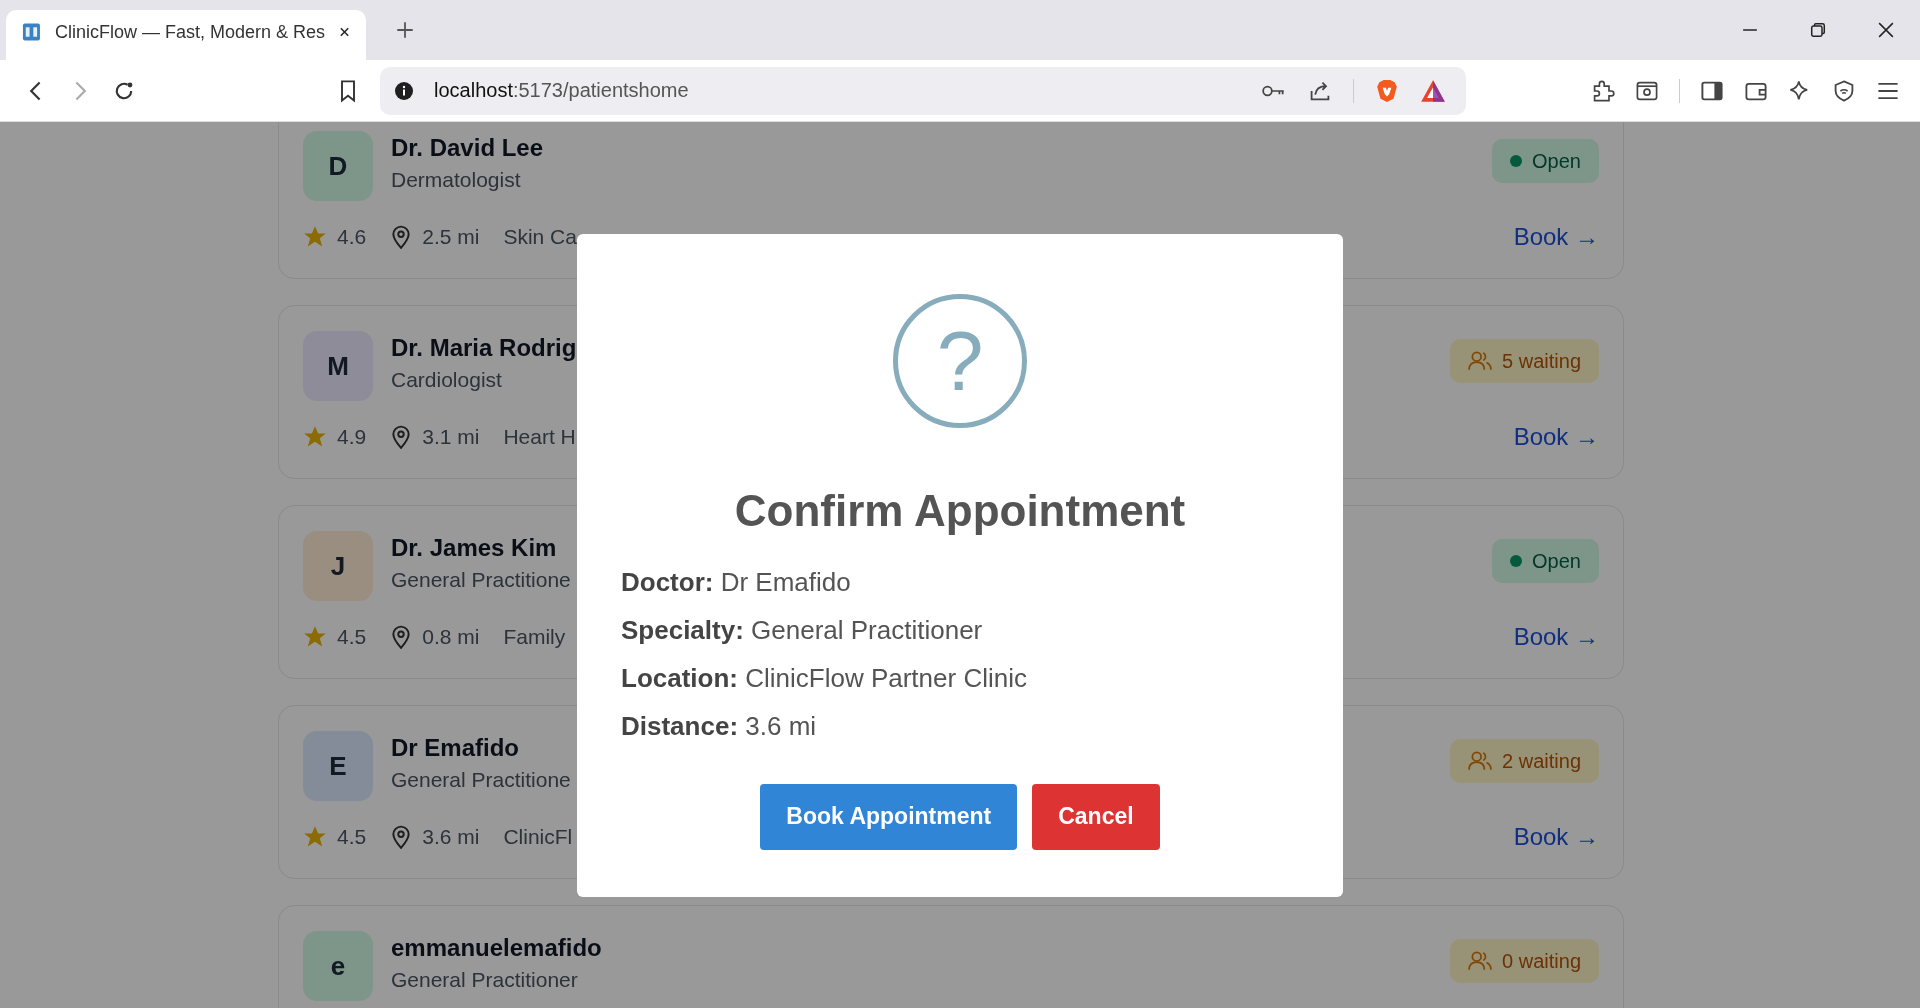  I want to click on dialog-title: Confirm Appointment, so click(960, 510).